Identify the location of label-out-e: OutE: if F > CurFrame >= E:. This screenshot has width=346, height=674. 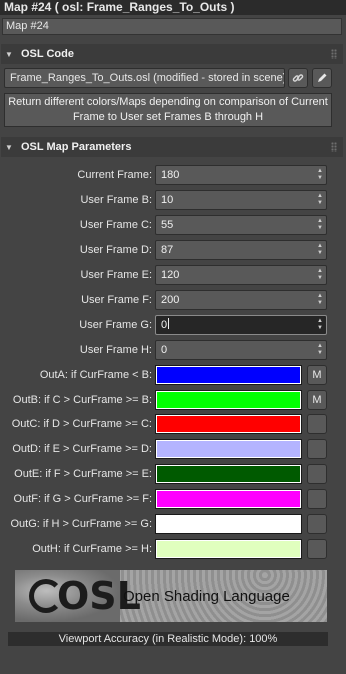
(83, 474).